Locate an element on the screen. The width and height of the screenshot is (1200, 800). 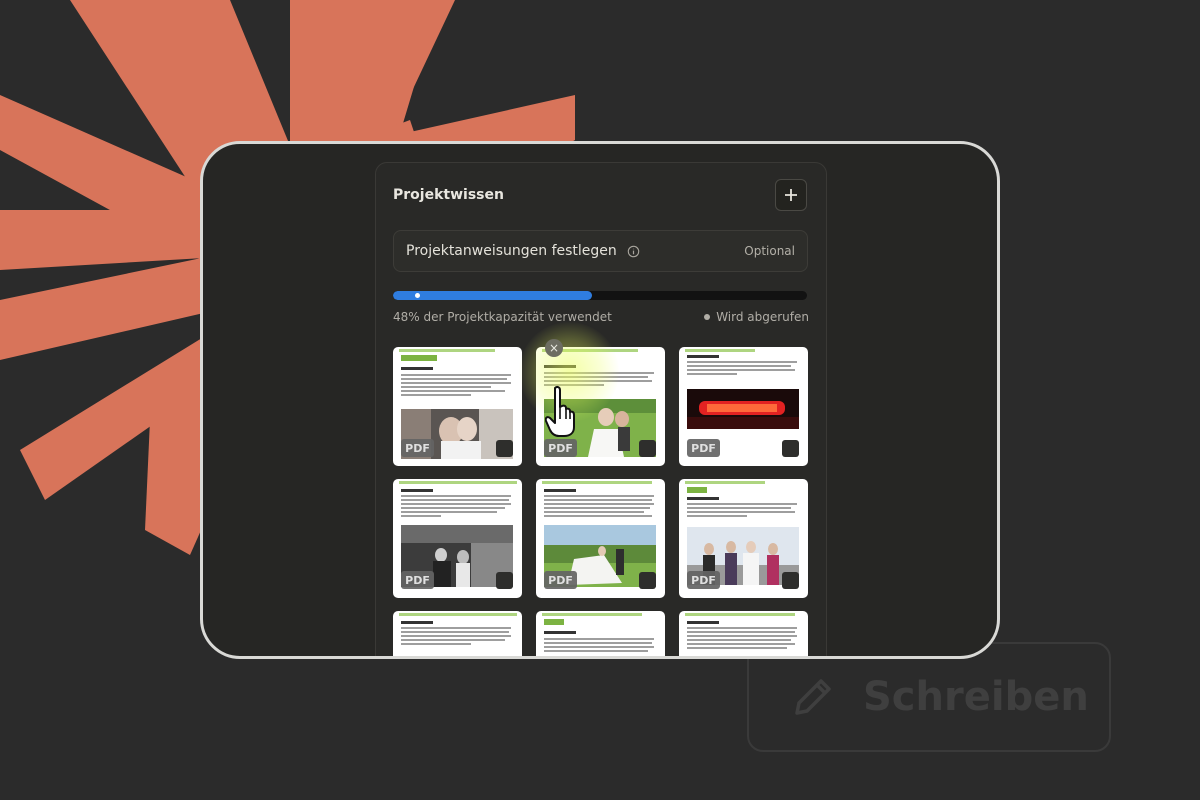
write-button-label: Schreiben is located at coordinates (976, 697).